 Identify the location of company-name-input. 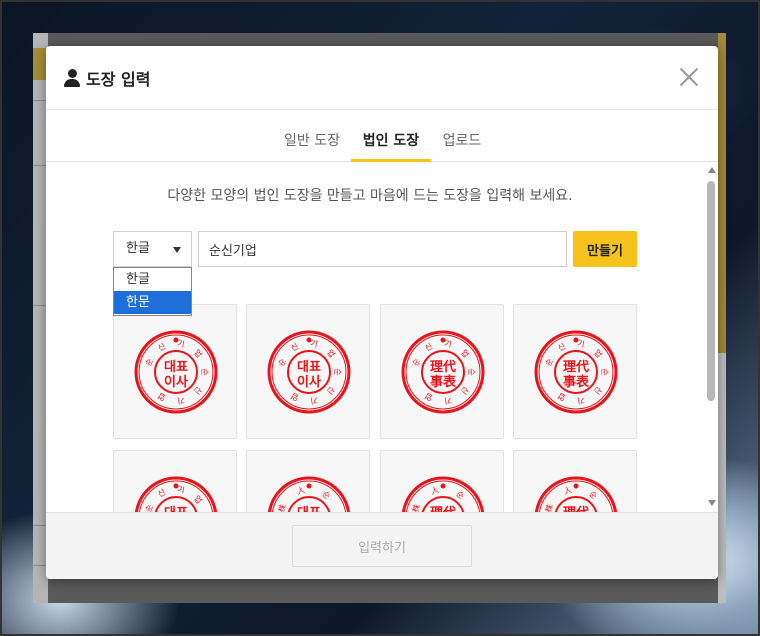
(382, 249).